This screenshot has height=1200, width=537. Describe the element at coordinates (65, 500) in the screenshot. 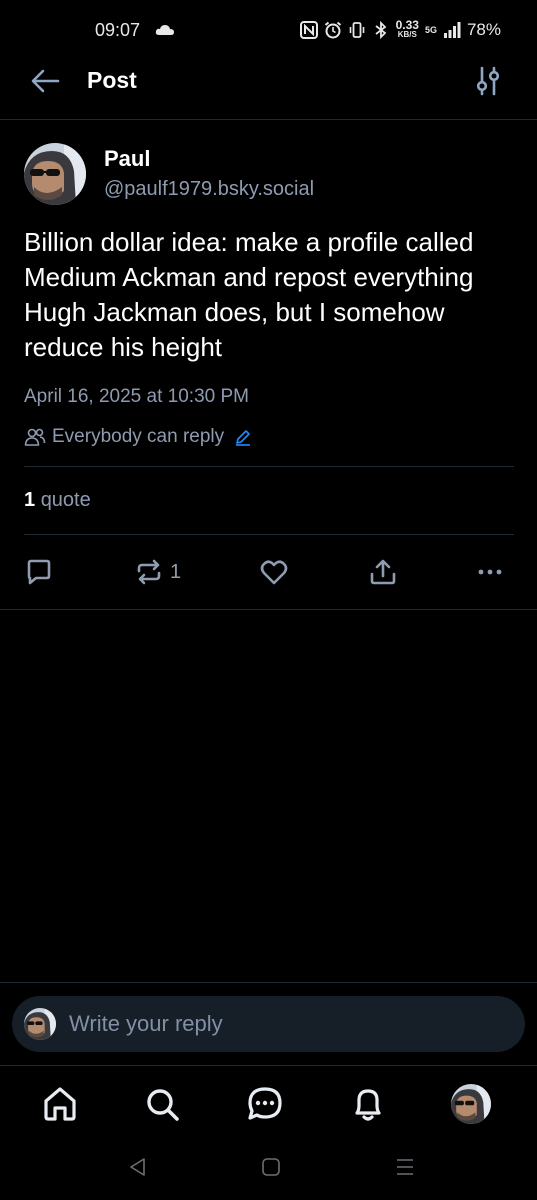

I see `quote-count-label: quote` at that location.